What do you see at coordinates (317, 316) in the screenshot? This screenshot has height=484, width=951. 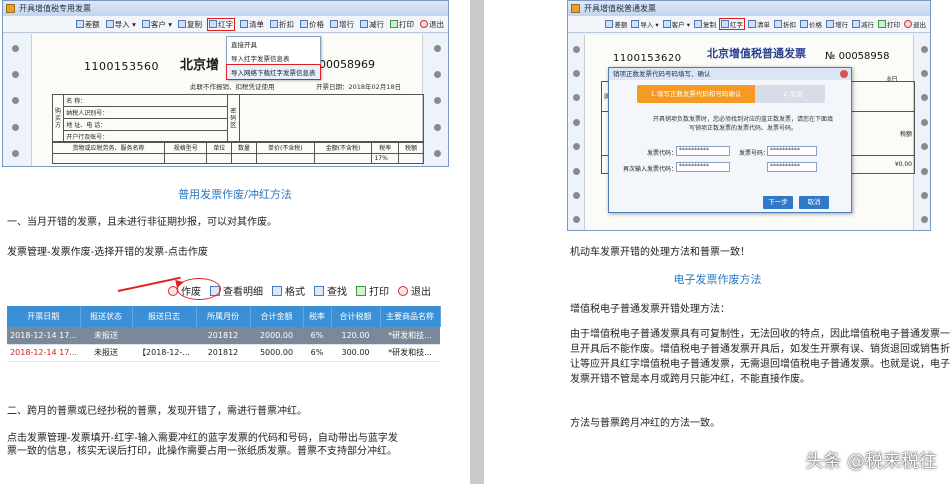 I see `grid-col-header: 税率` at bounding box center [317, 316].